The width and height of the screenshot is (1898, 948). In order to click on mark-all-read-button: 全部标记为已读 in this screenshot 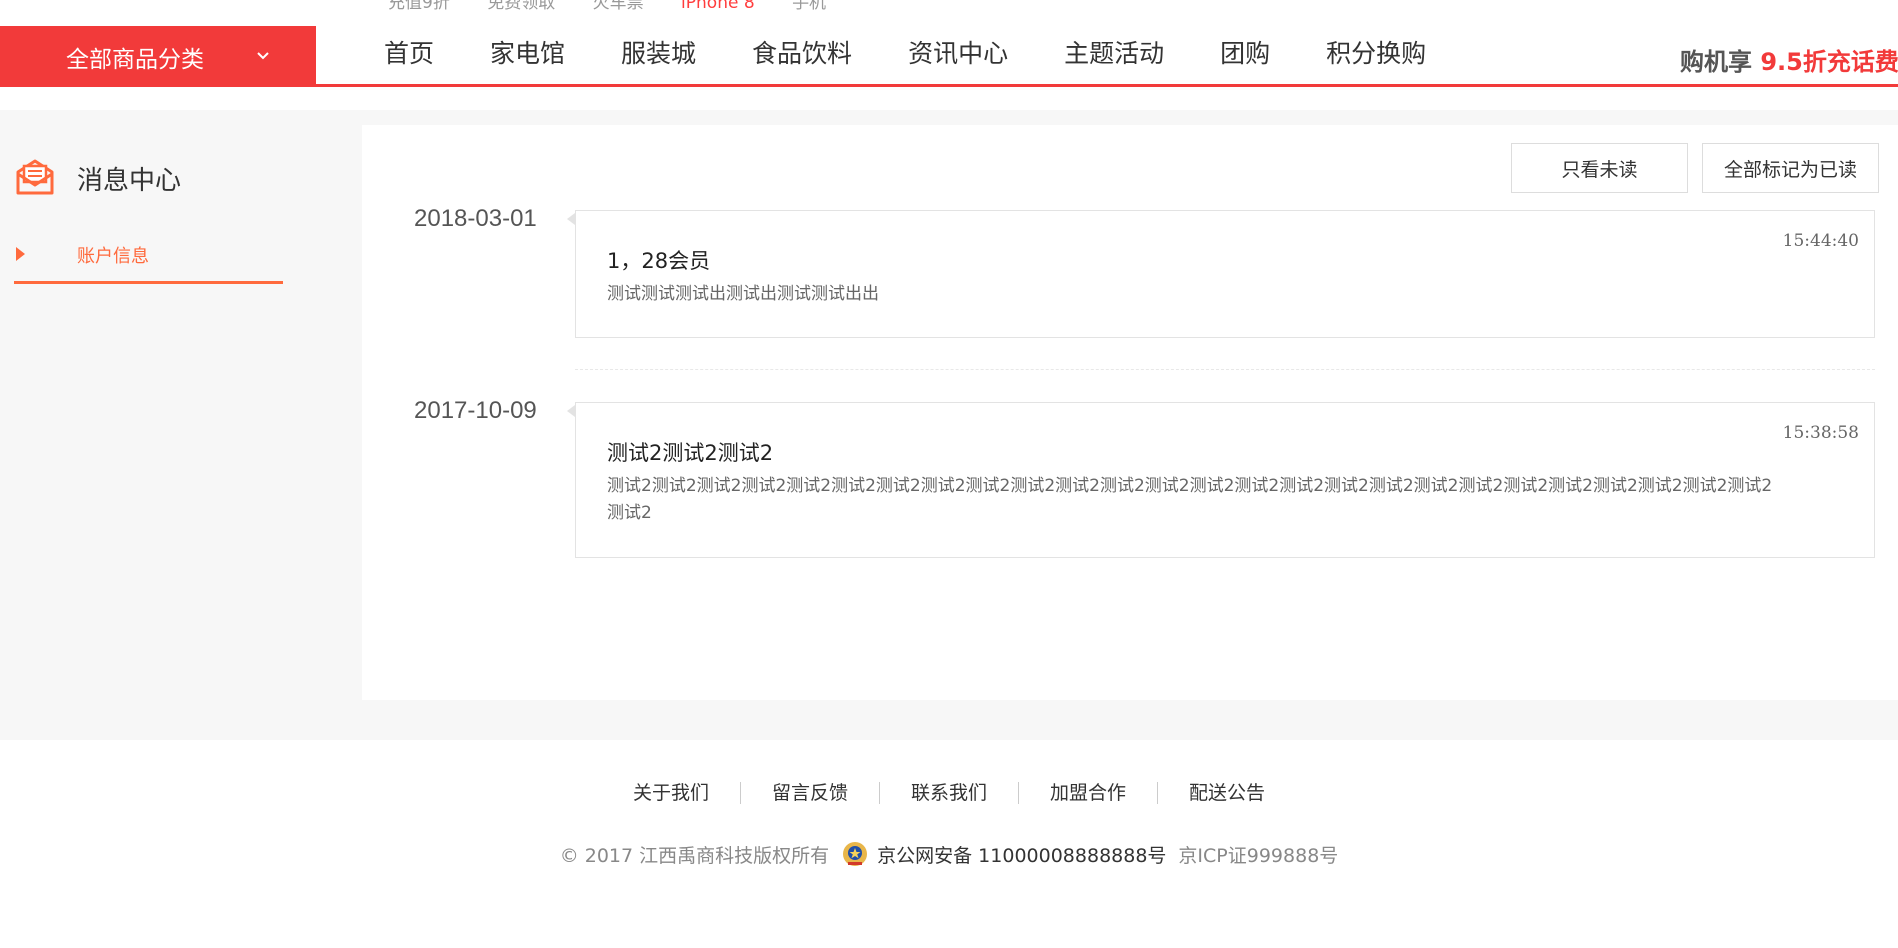, I will do `click(1790, 168)`.